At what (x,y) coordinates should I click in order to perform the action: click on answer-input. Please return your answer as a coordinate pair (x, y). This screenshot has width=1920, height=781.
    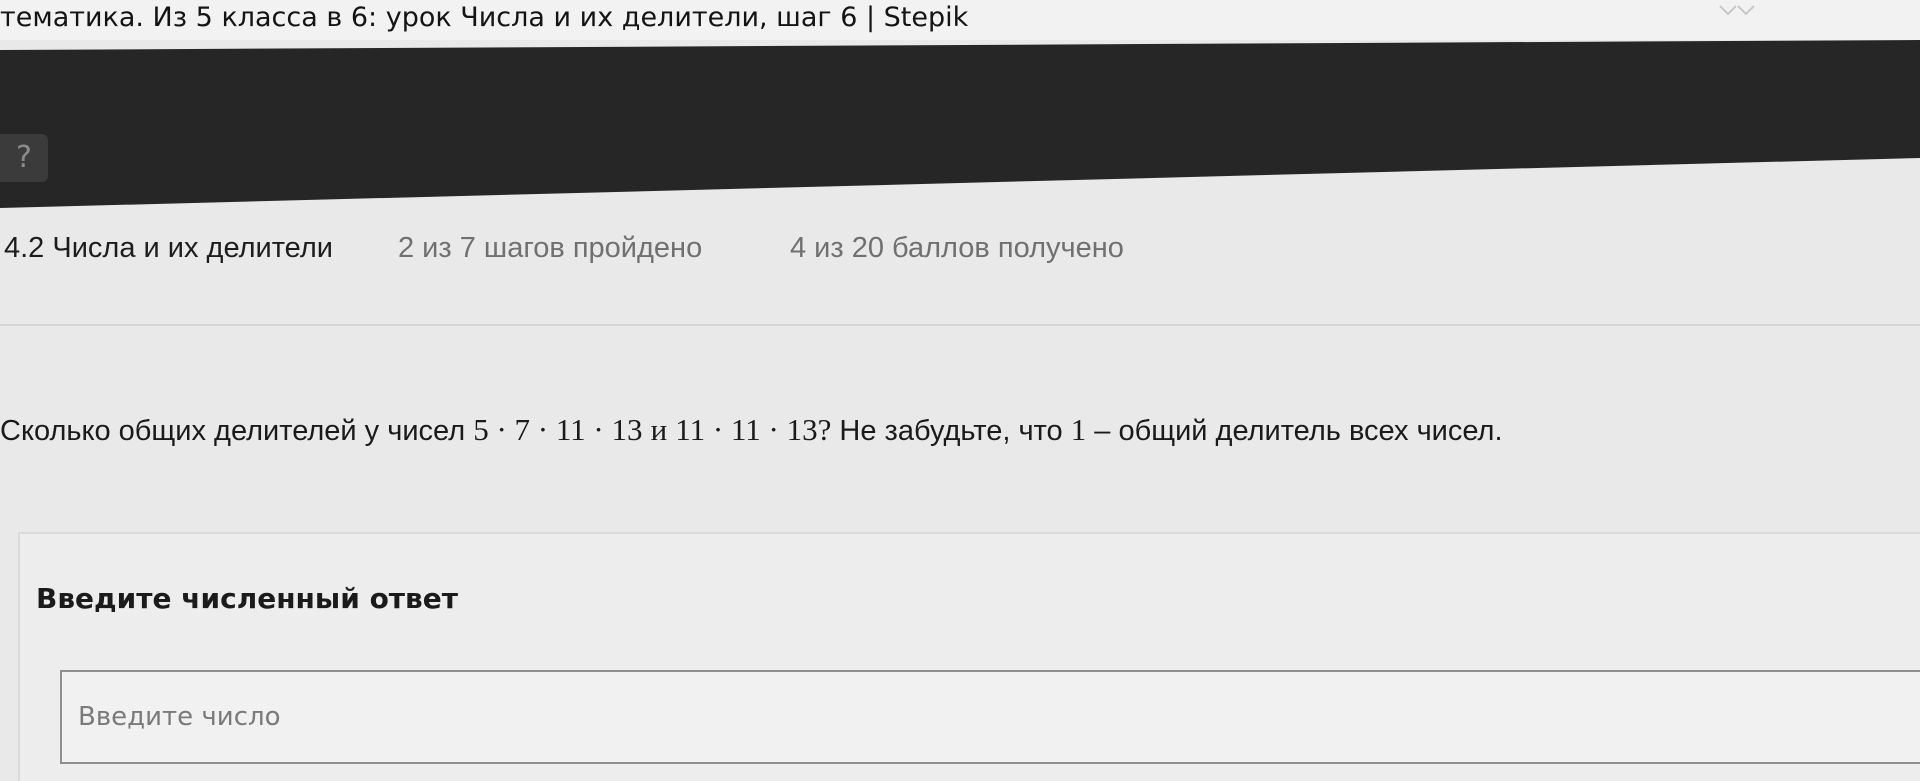
    Looking at the image, I should click on (990, 717).